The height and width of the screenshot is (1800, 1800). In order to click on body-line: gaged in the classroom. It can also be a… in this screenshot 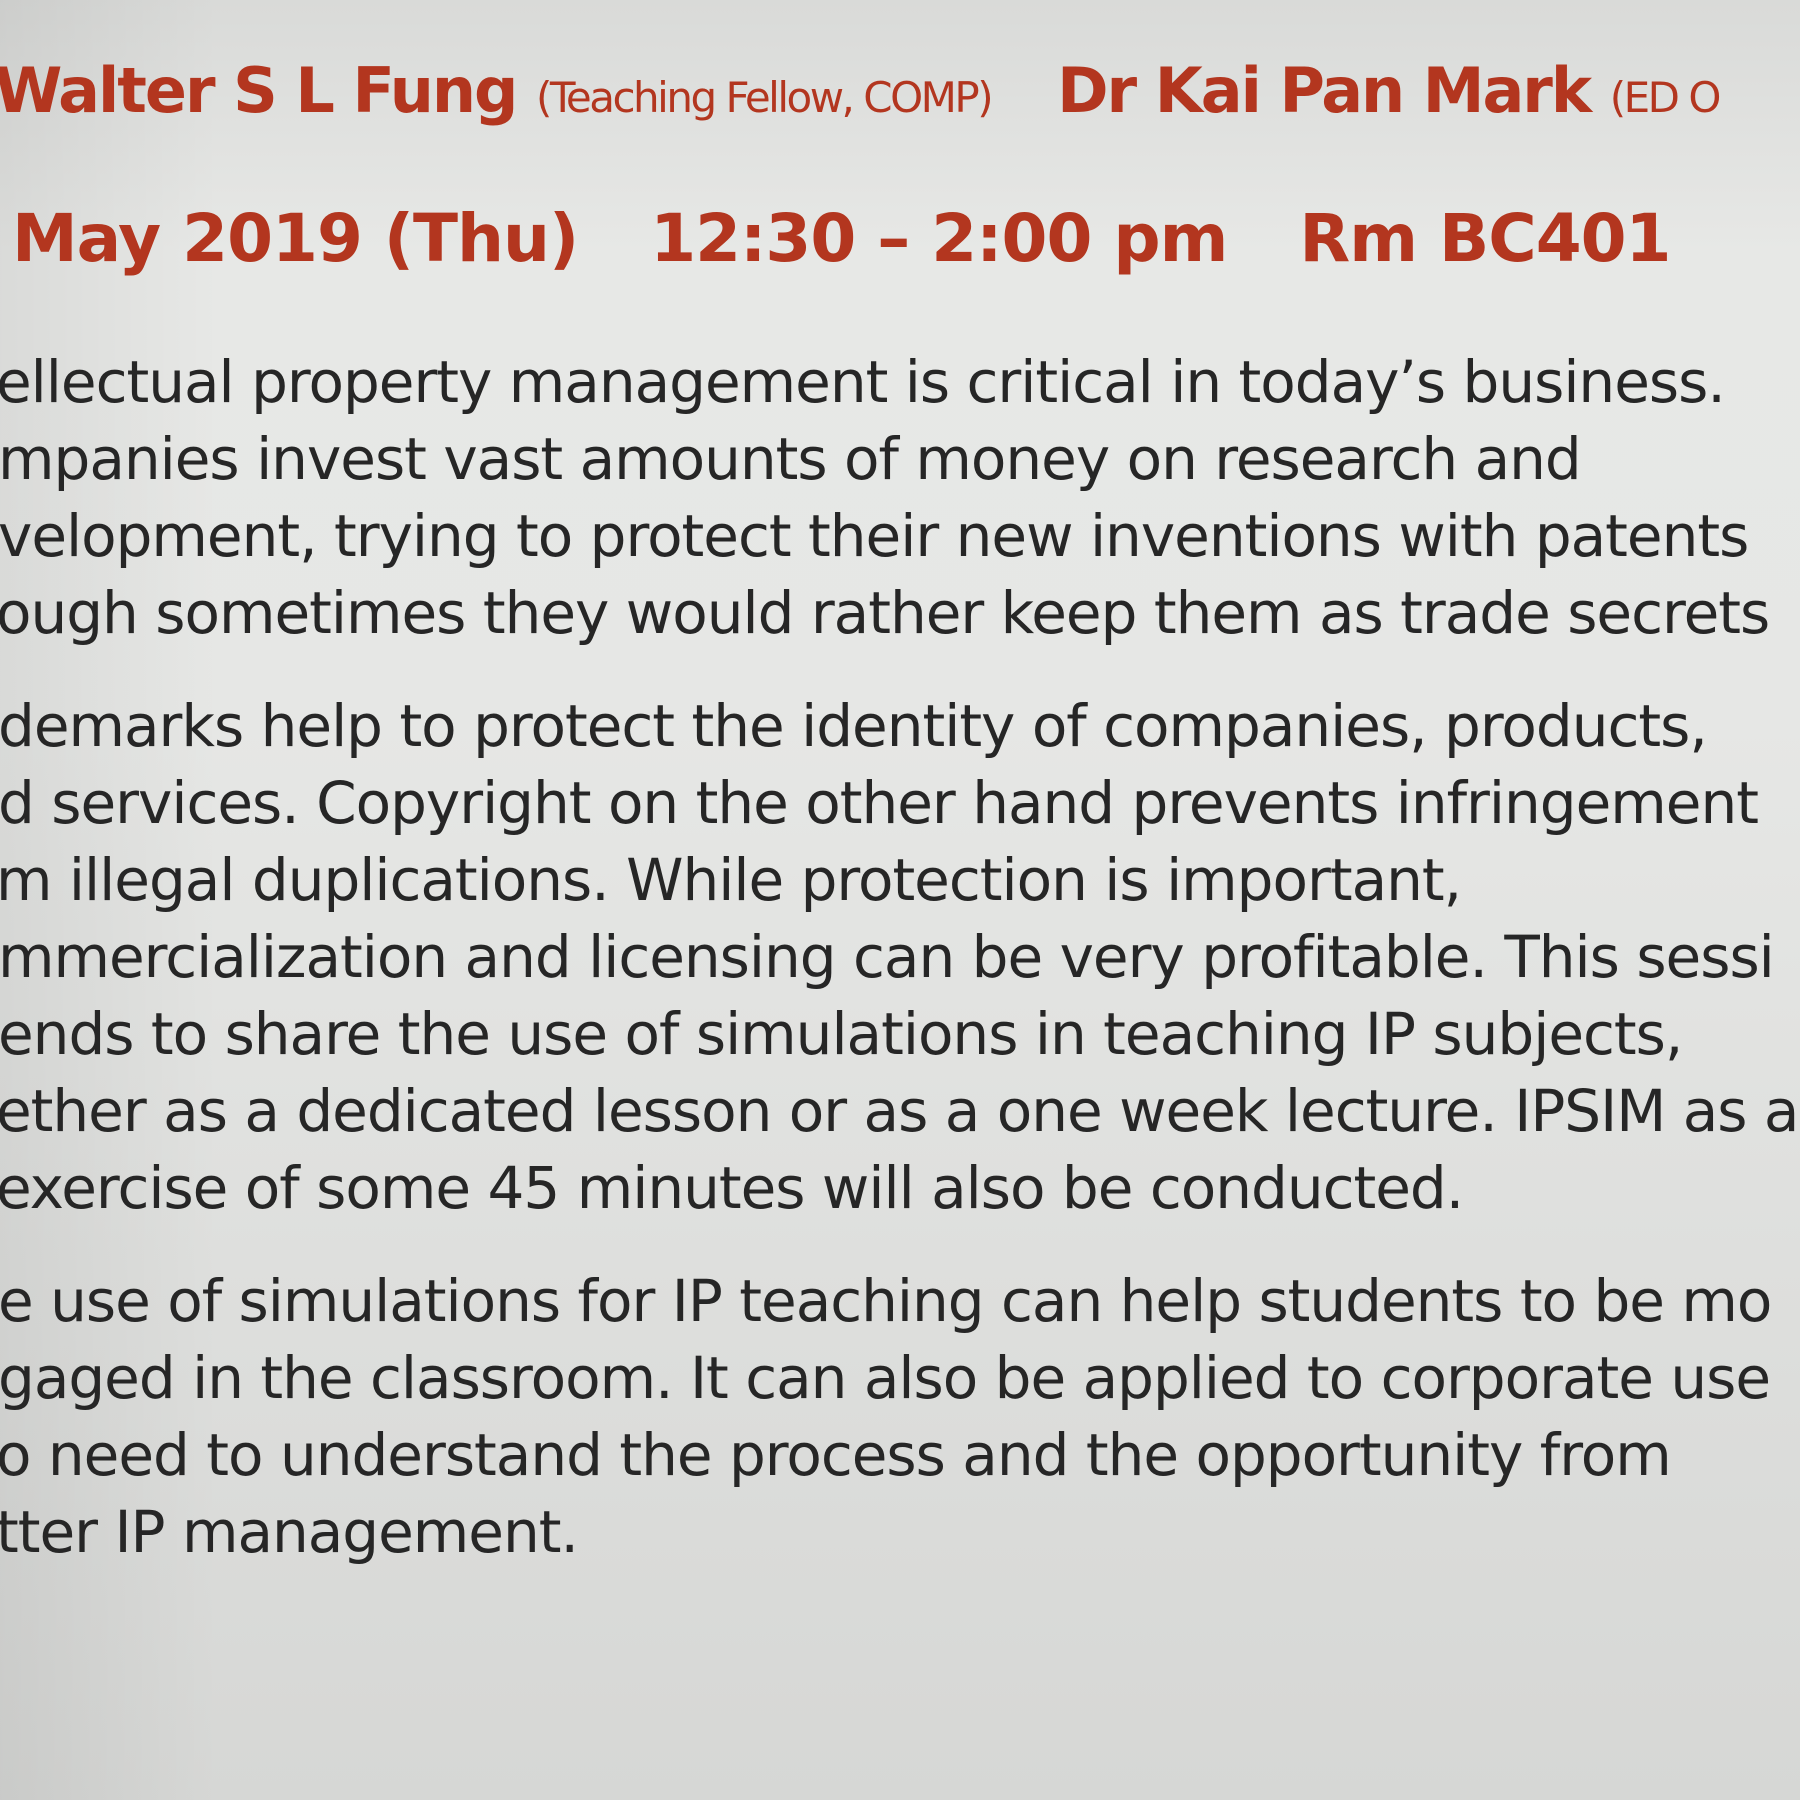, I will do `click(885, 1378)`.